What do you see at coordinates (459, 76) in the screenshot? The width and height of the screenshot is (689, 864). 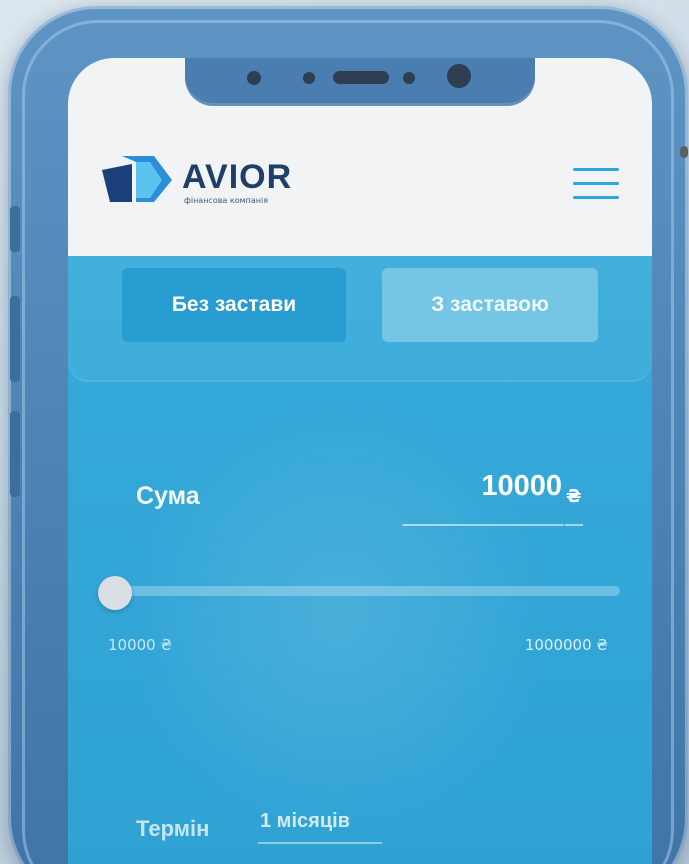 I see `camera-icon` at bounding box center [459, 76].